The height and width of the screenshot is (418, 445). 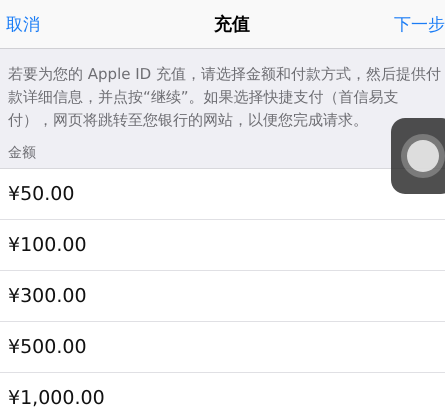 What do you see at coordinates (419, 24) in the screenshot?
I see `next-button: 下一步` at bounding box center [419, 24].